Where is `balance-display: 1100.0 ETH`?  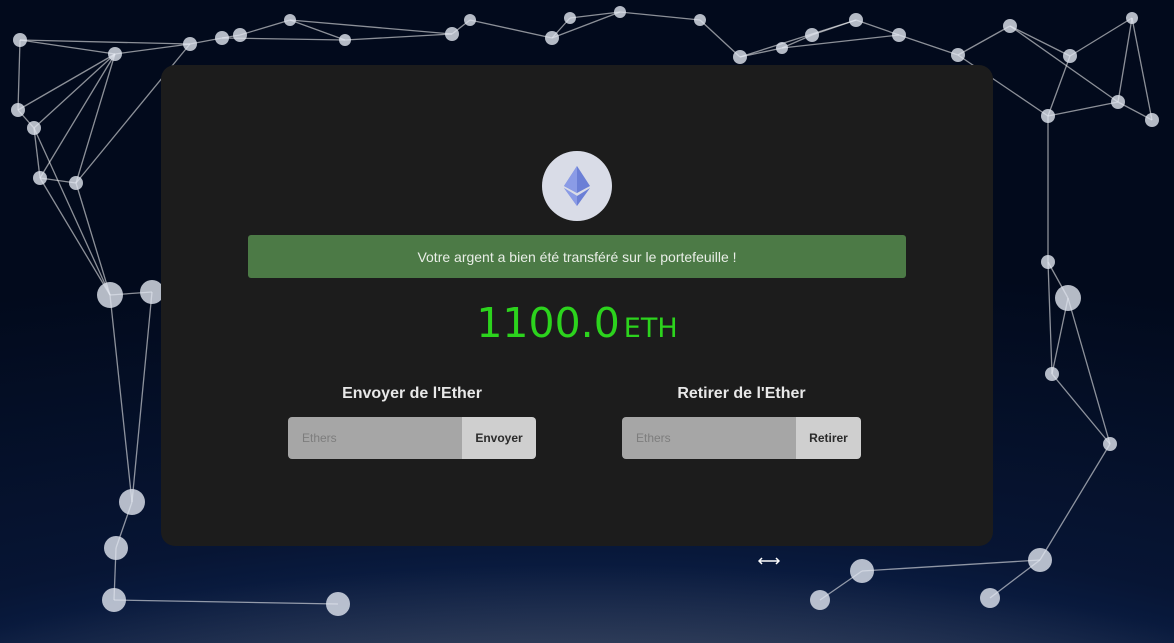 balance-display: 1100.0 ETH is located at coordinates (577, 323).